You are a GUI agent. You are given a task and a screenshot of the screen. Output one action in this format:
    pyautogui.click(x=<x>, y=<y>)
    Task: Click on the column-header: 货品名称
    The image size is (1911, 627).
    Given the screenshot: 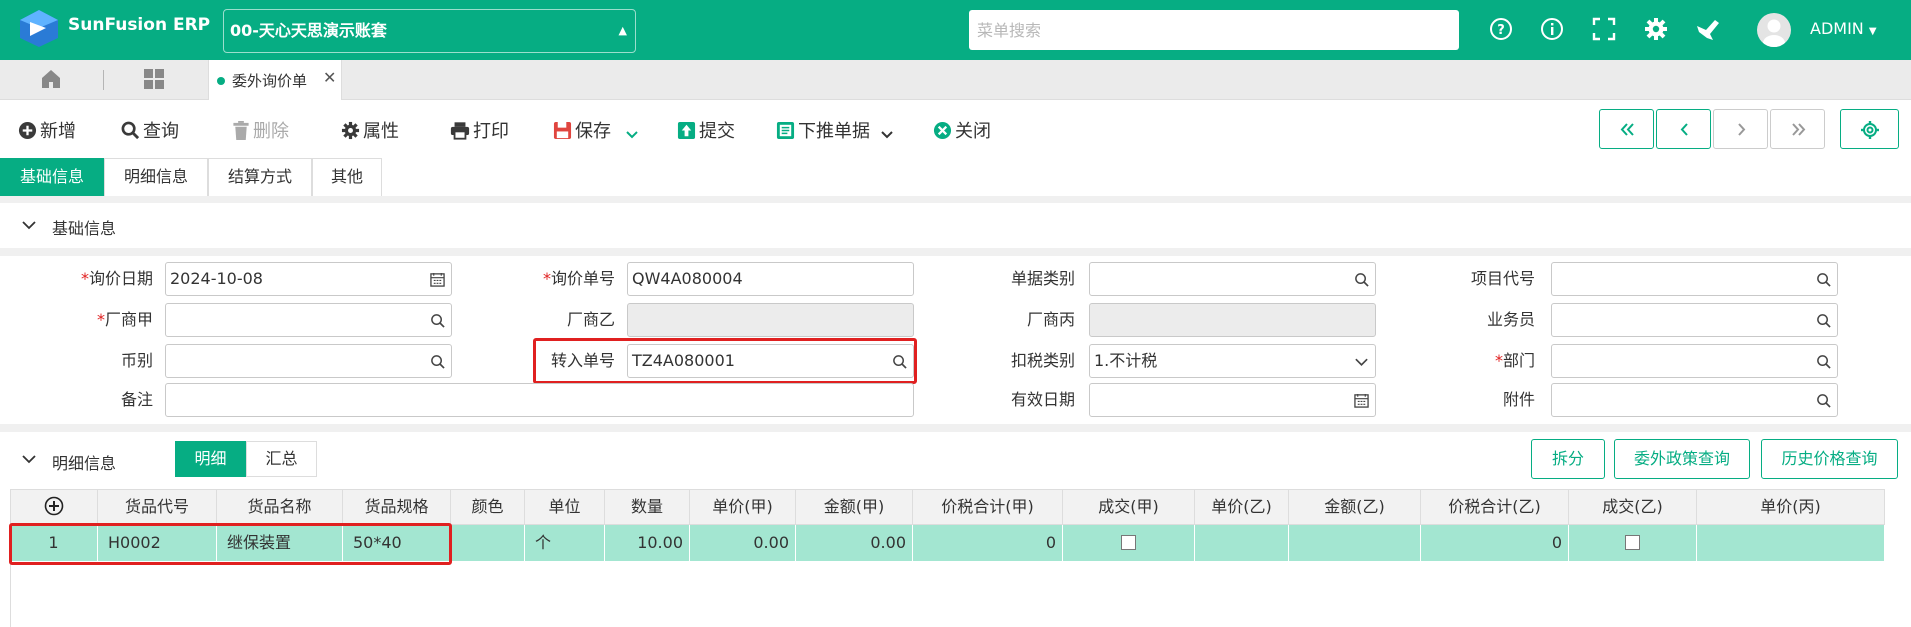 What is the action you would take?
    pyautogui.click(x=280, y=507)
    